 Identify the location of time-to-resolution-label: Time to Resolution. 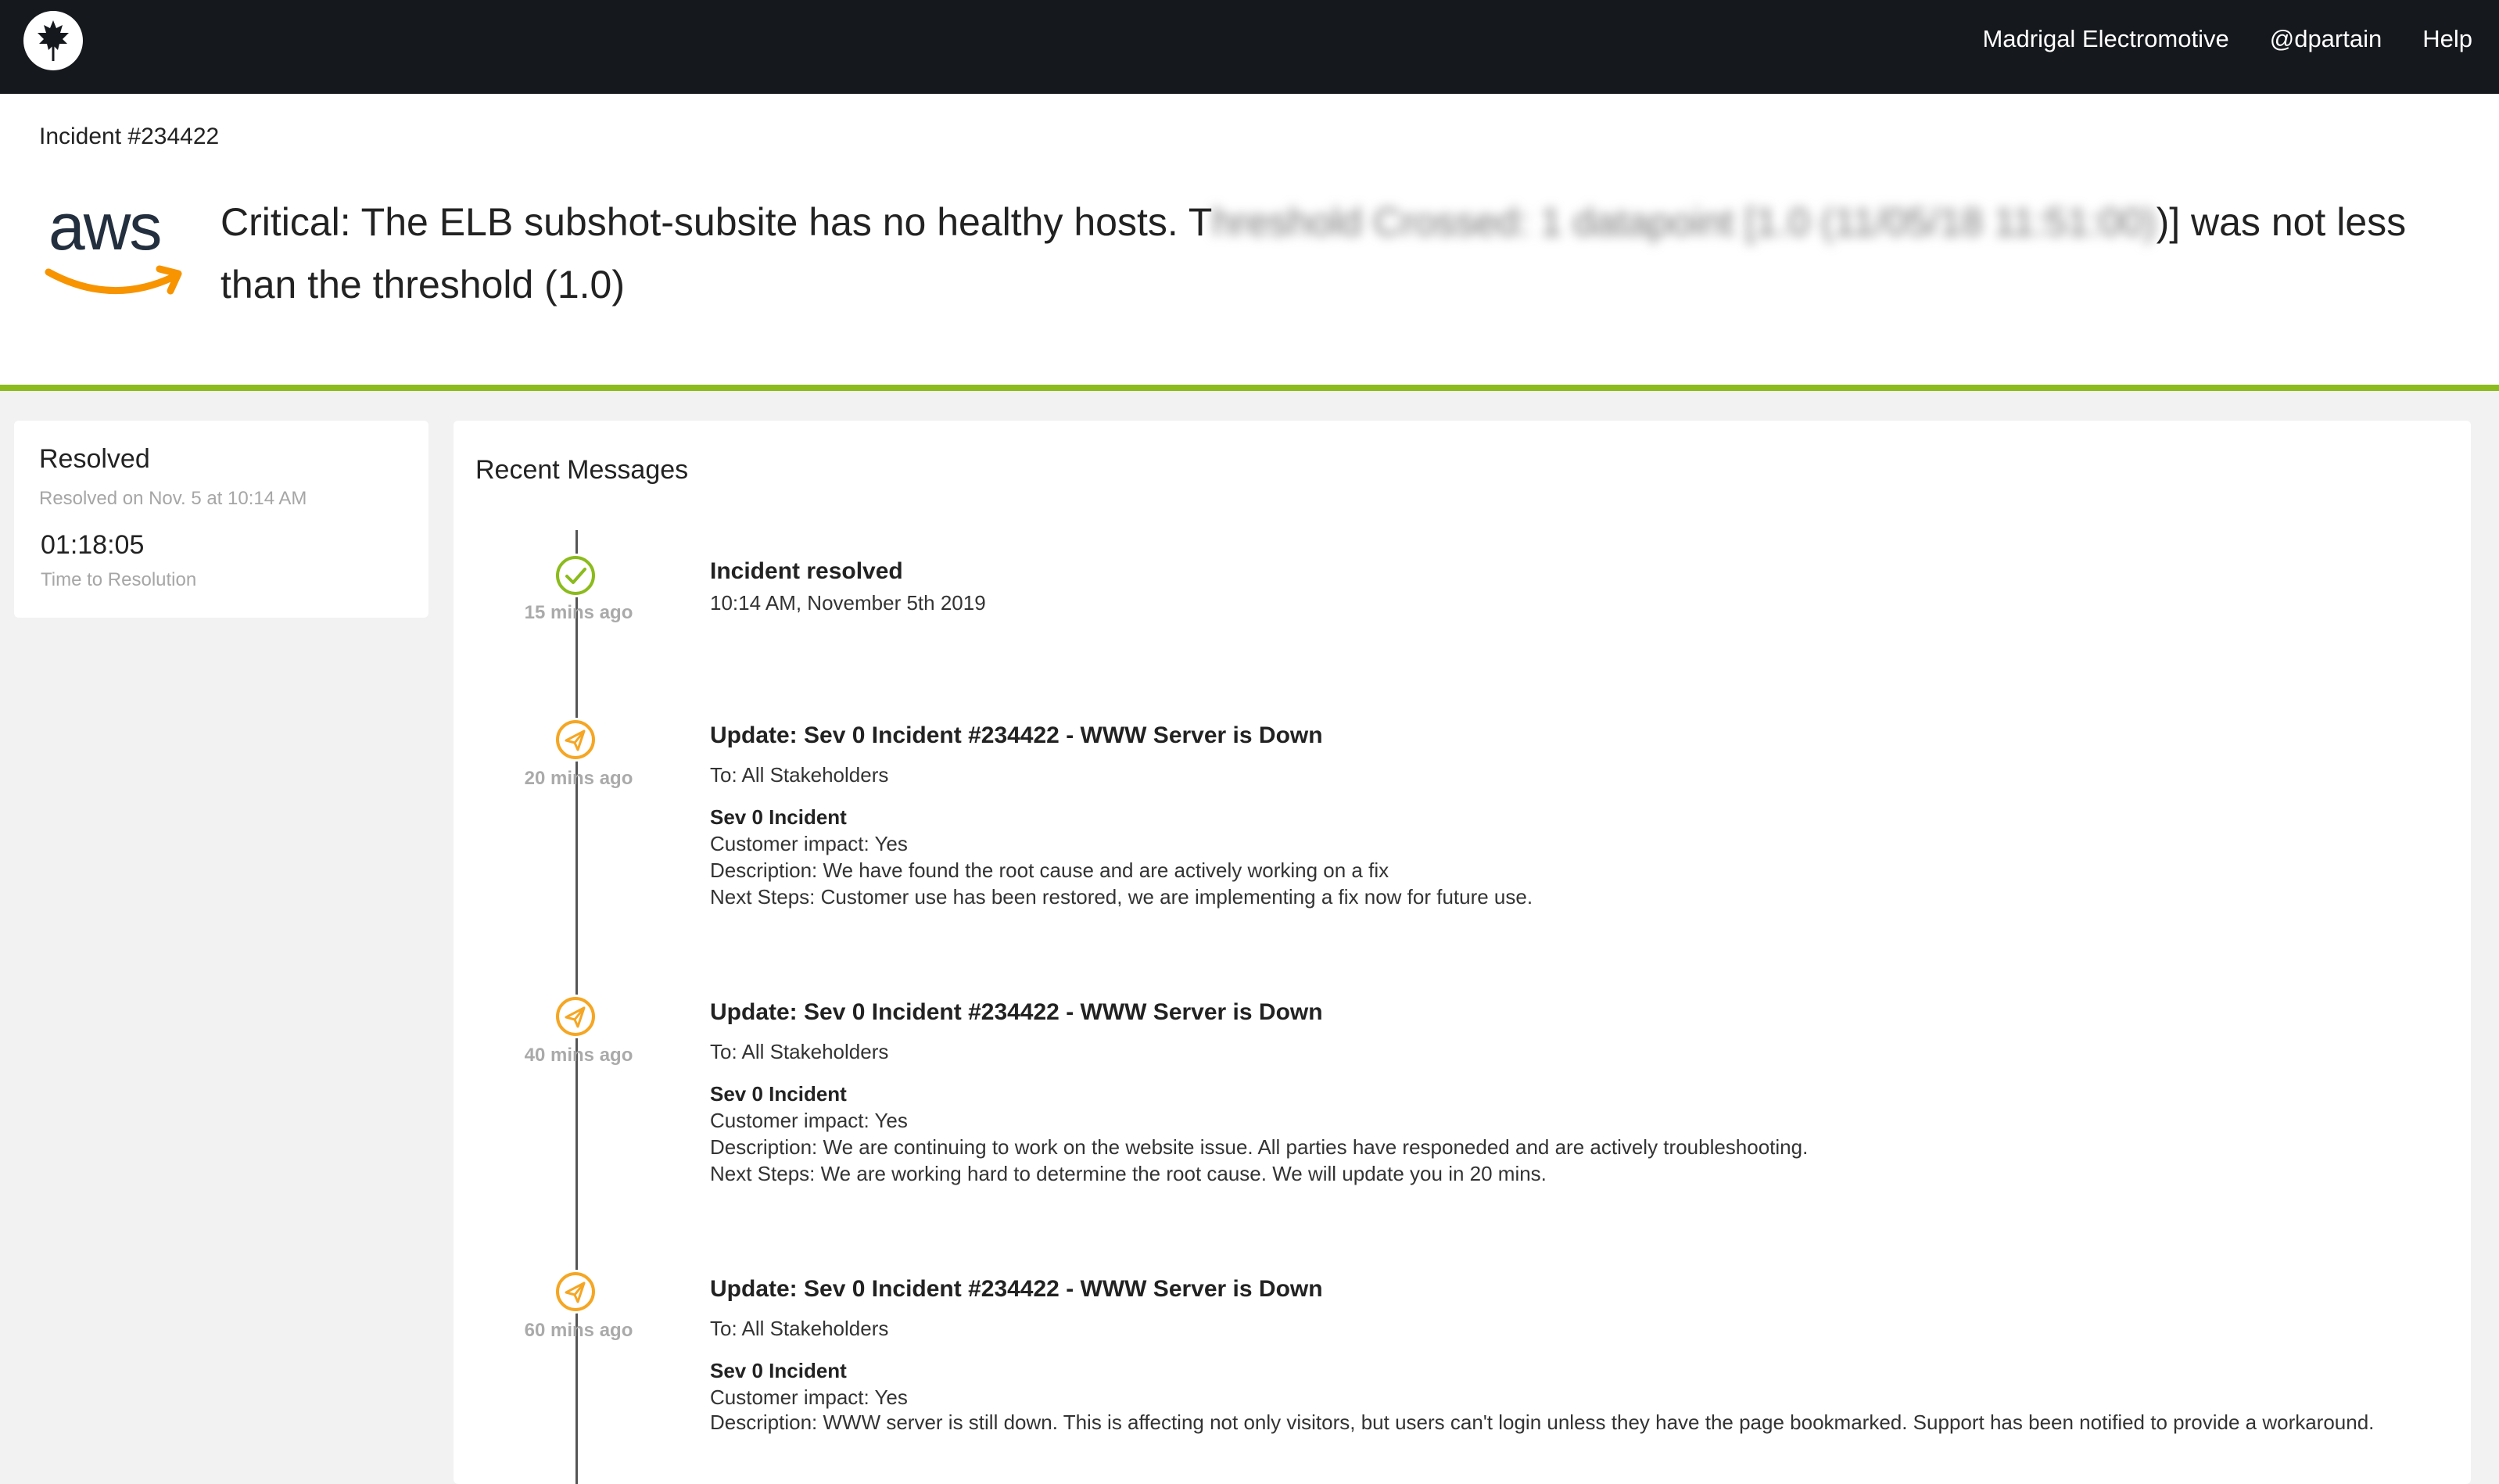
(119, 579).